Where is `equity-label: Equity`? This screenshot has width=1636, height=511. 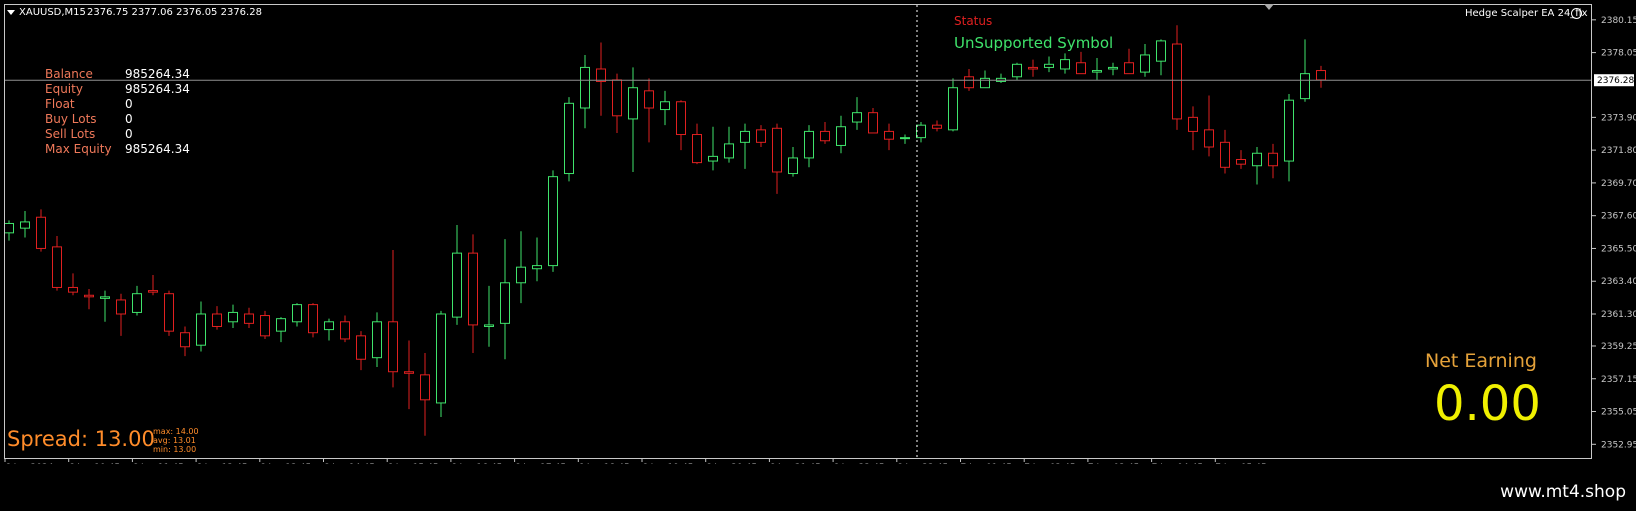
equity-label: Equity is located at coordinates (64, 89).